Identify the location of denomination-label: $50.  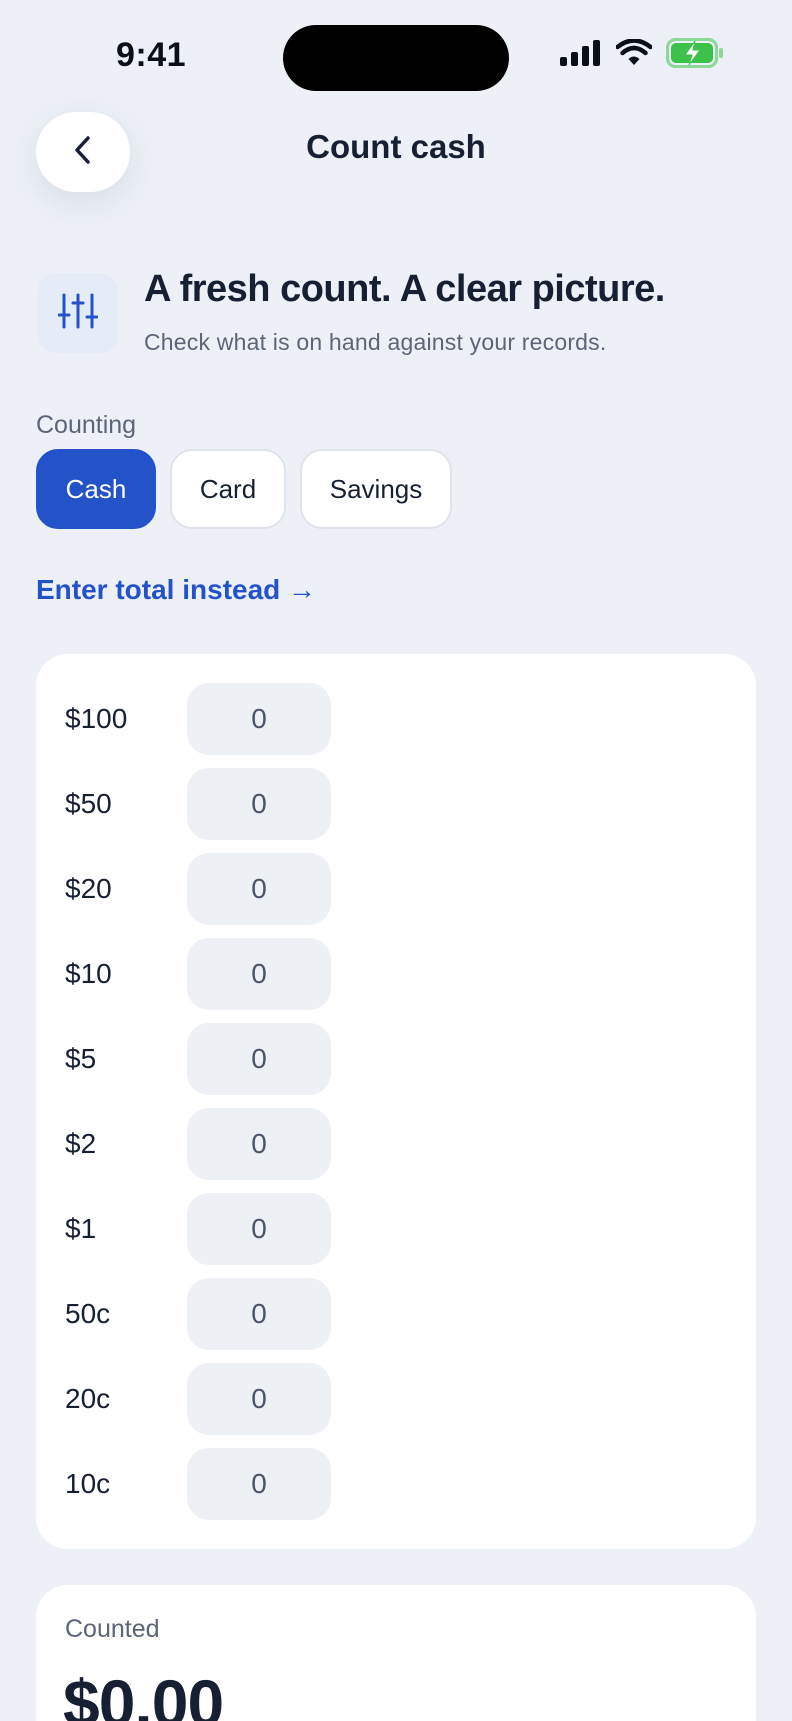
(88, 803).